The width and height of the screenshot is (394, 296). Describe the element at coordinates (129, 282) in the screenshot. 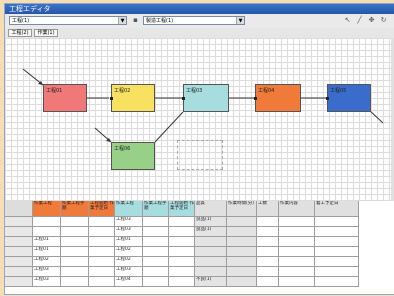

I see `grid-cell: 工程04` at that location.